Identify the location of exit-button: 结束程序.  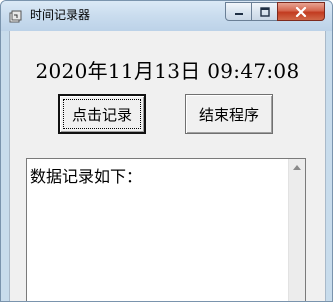
(229, 114).